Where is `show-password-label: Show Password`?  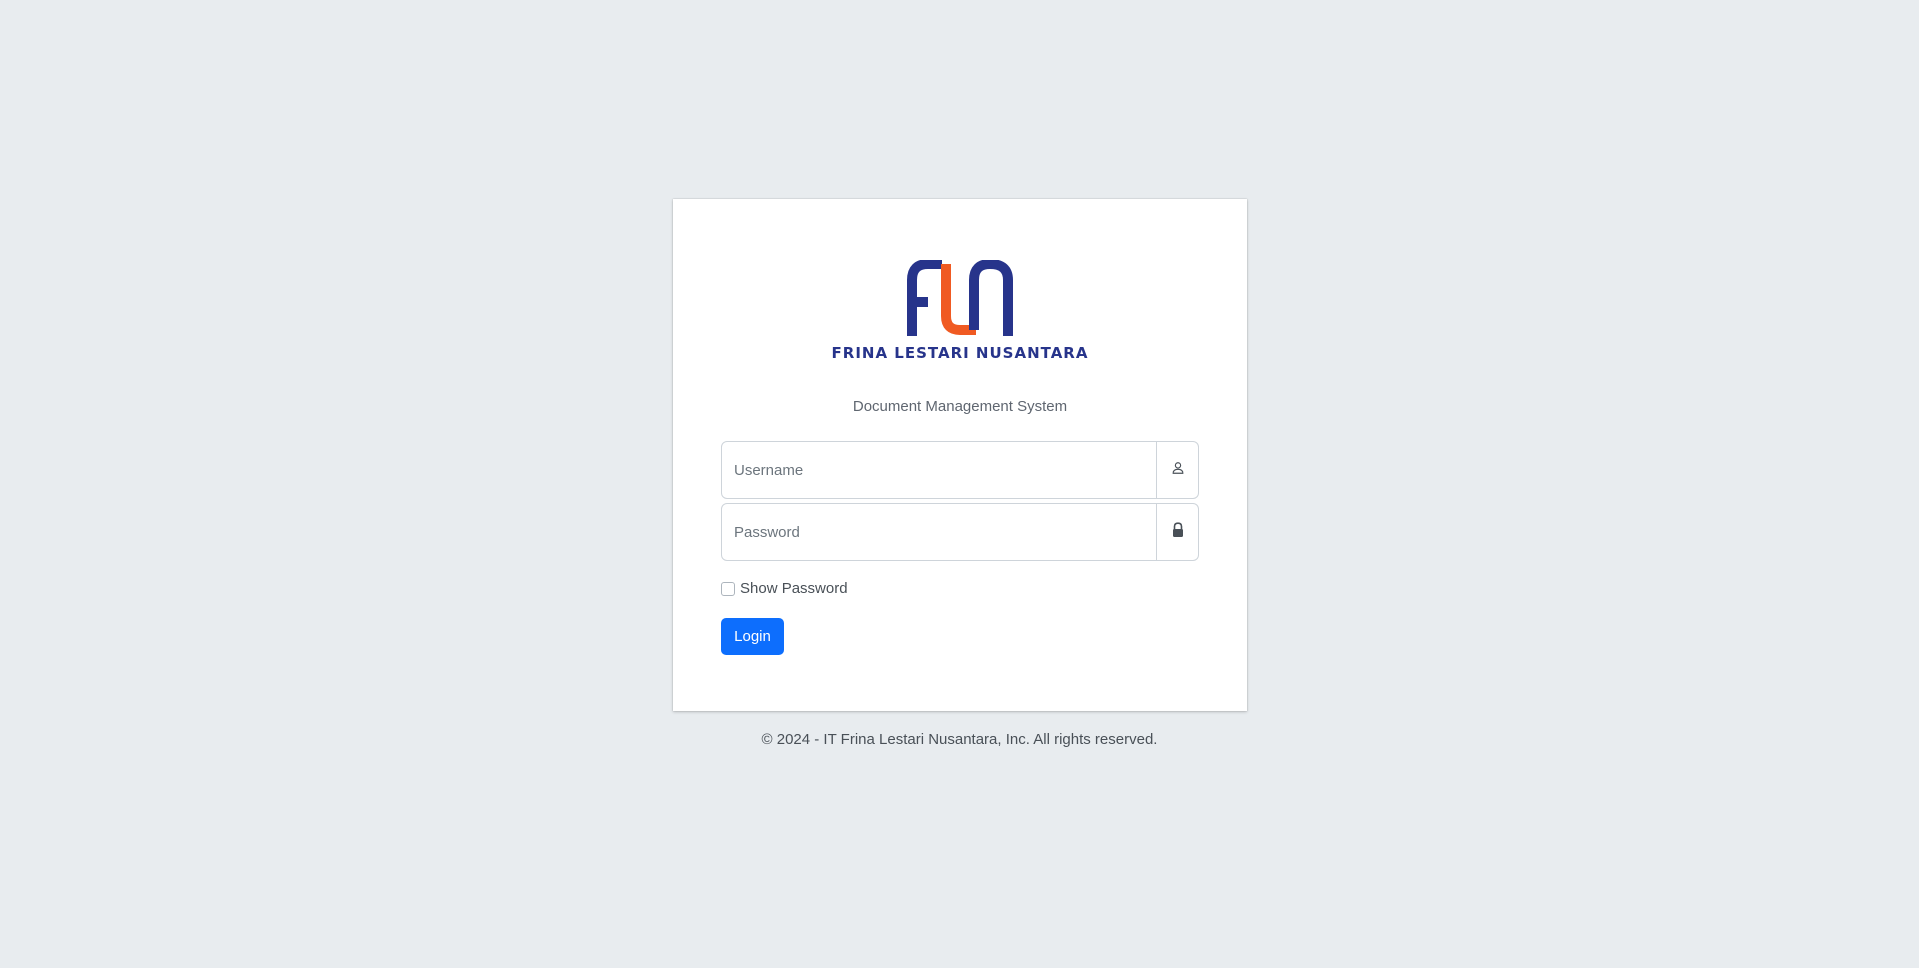
show-password-label: Show Password is located at coordinates (794, 588).